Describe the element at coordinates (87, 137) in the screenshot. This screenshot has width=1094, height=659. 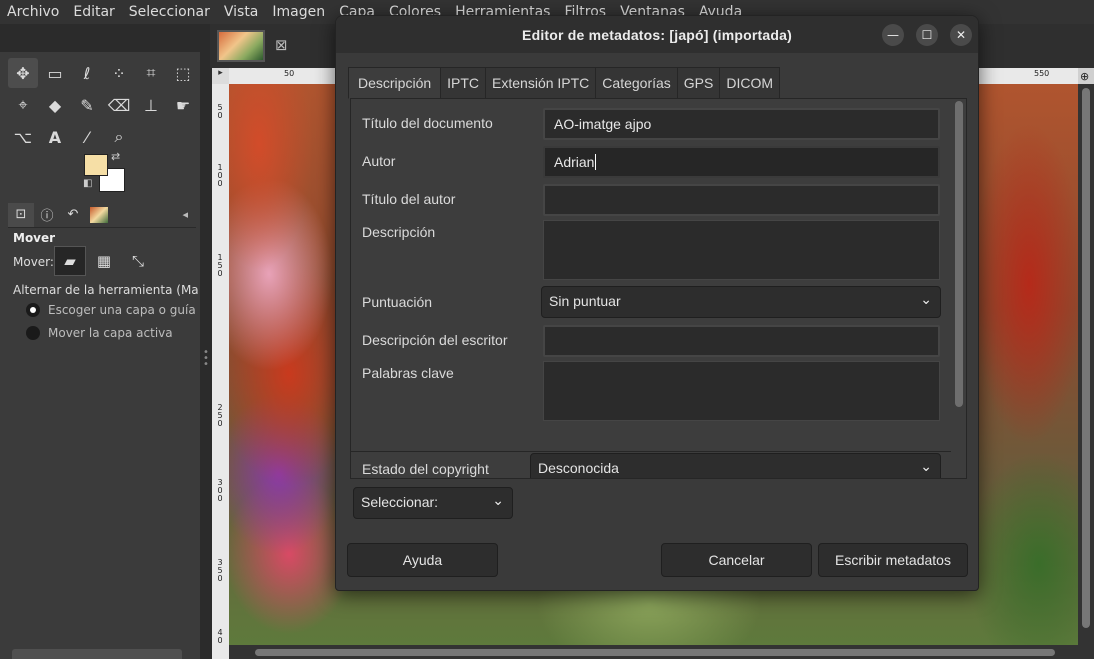
I see `color-picker-icon: ⁄` at that location.